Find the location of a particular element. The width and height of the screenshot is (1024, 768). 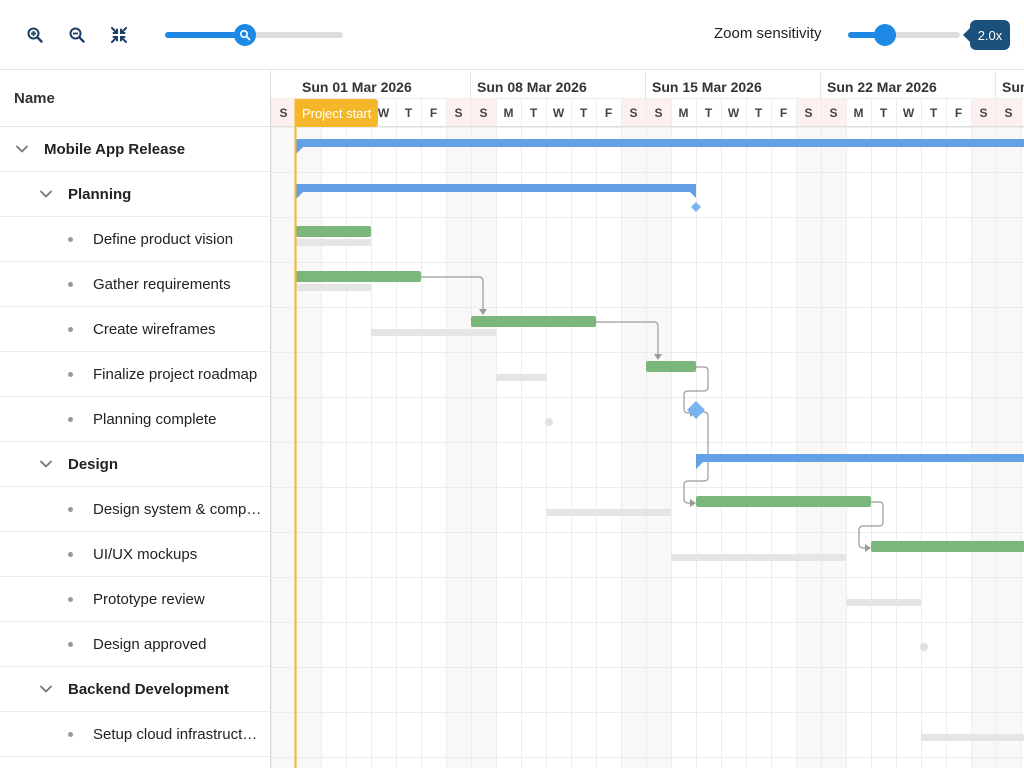

milestone-row: Planning complete is located at coordinates (135, 419).